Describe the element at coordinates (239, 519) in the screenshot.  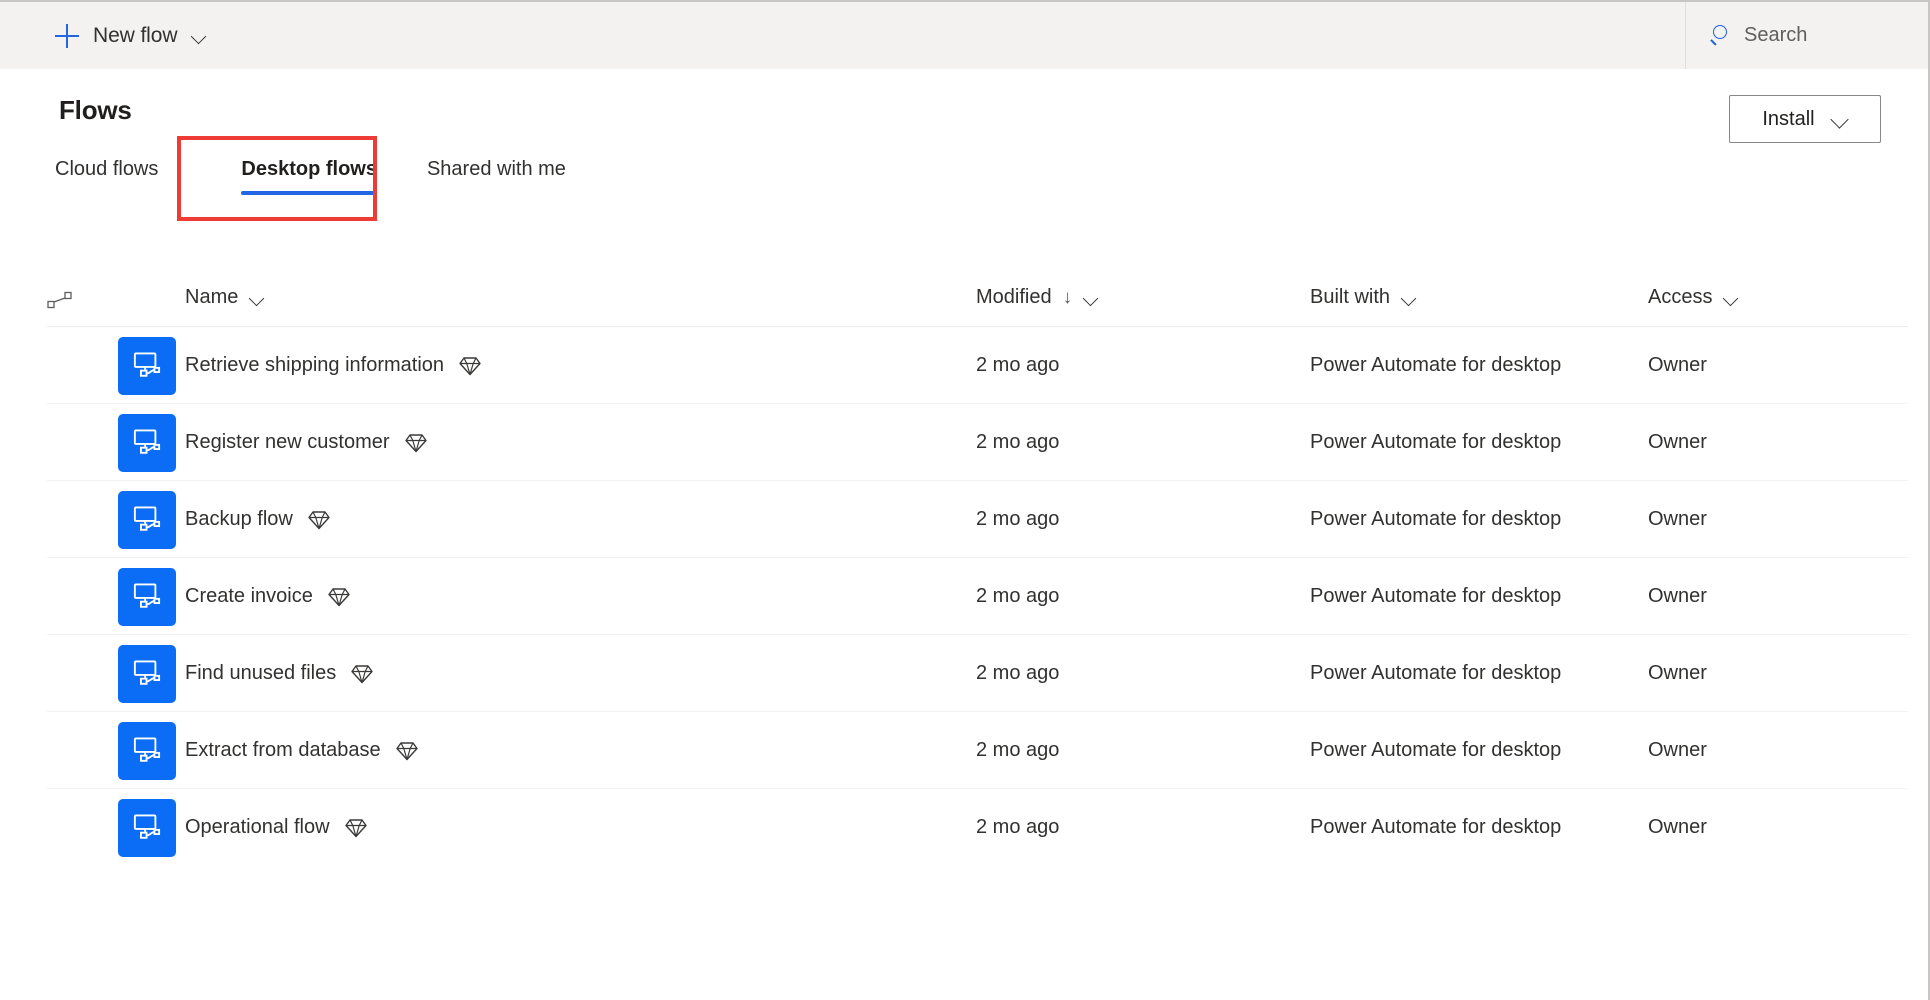
I see `flow-name: Backup flow` at that location.